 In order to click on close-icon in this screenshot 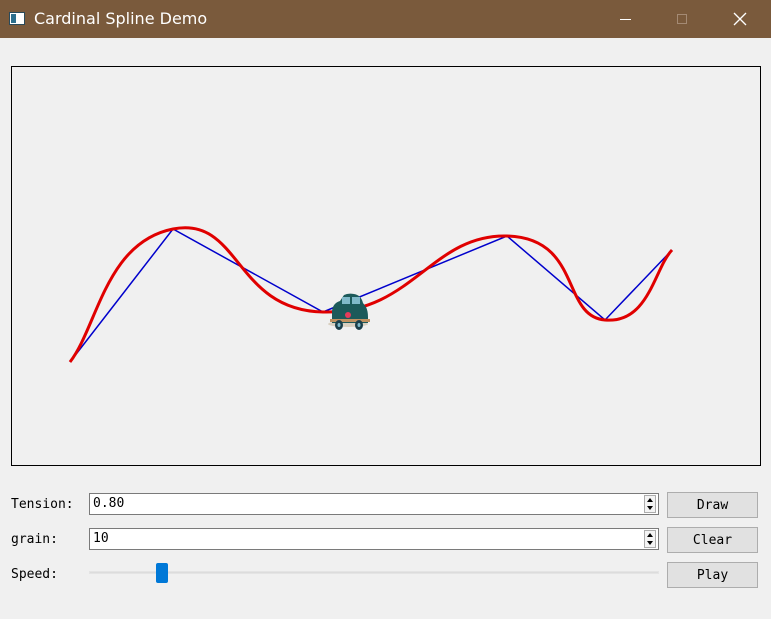, I will do `click(740, 19)`.